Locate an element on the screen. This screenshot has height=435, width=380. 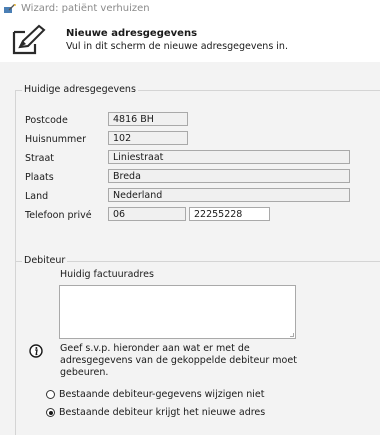
info-icon is located at coordinates (36, 351).